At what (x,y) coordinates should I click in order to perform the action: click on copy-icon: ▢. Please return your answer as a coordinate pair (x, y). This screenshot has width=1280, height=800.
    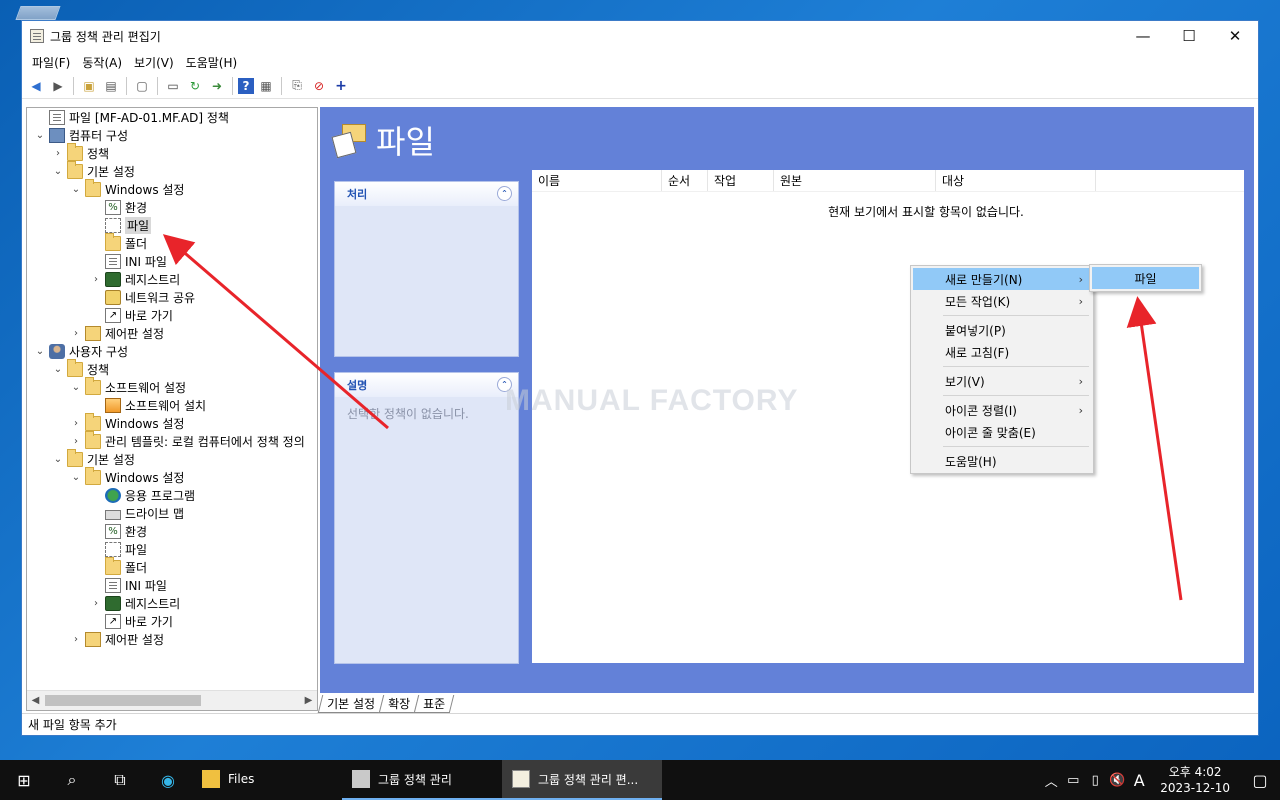
    Looking at the image, I should click on (142, 86).